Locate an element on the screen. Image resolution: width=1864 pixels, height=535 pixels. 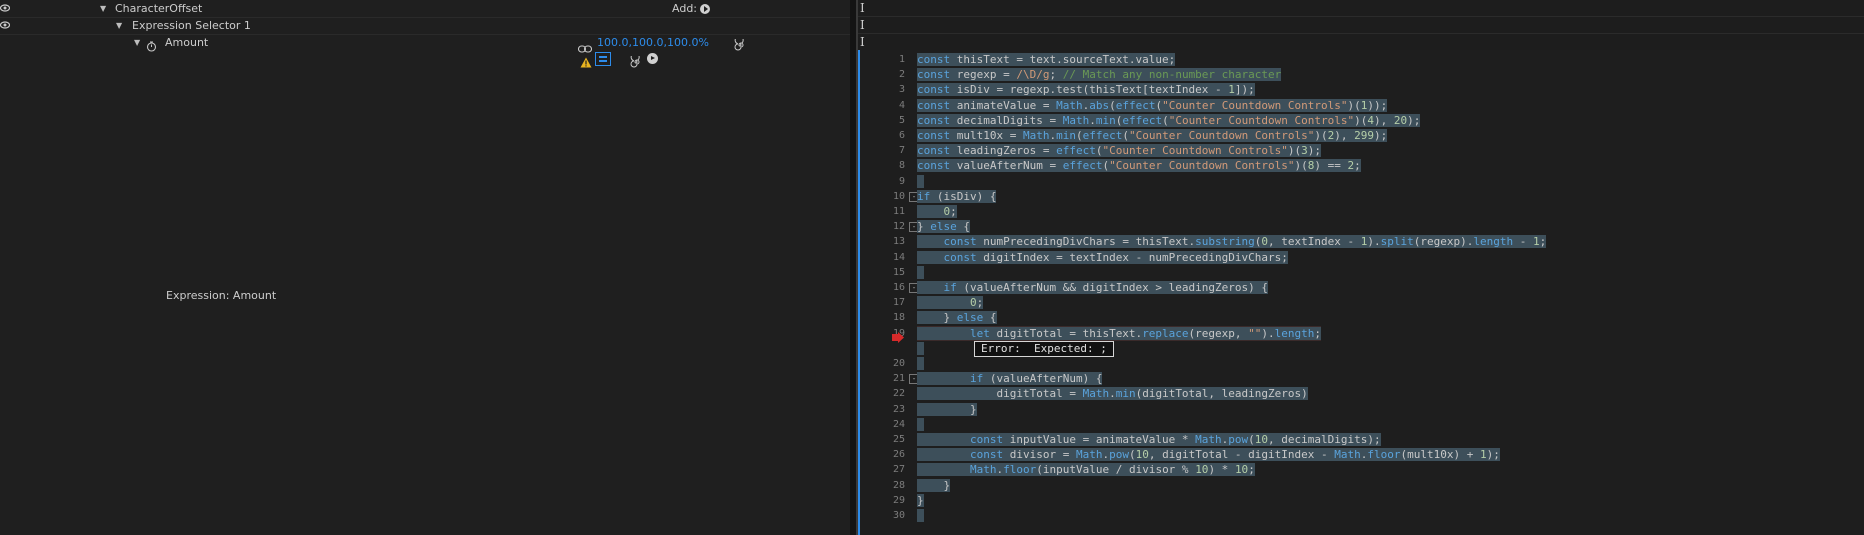
line-number: 5 is located at coordinates (901, 120).